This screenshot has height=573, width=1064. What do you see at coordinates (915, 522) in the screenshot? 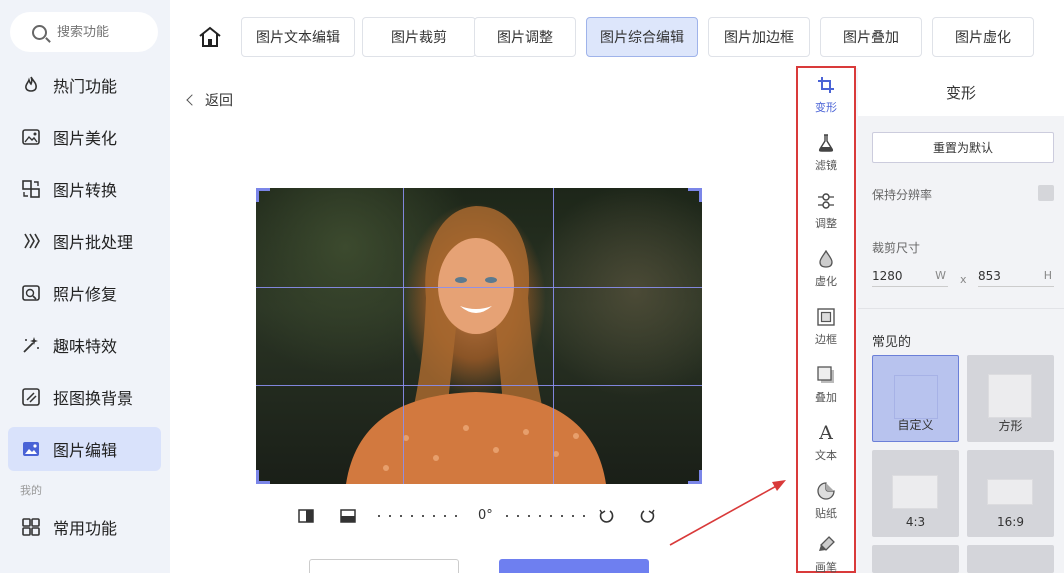
I see `preset-label: 4:3` at bounding box center [915, 522].